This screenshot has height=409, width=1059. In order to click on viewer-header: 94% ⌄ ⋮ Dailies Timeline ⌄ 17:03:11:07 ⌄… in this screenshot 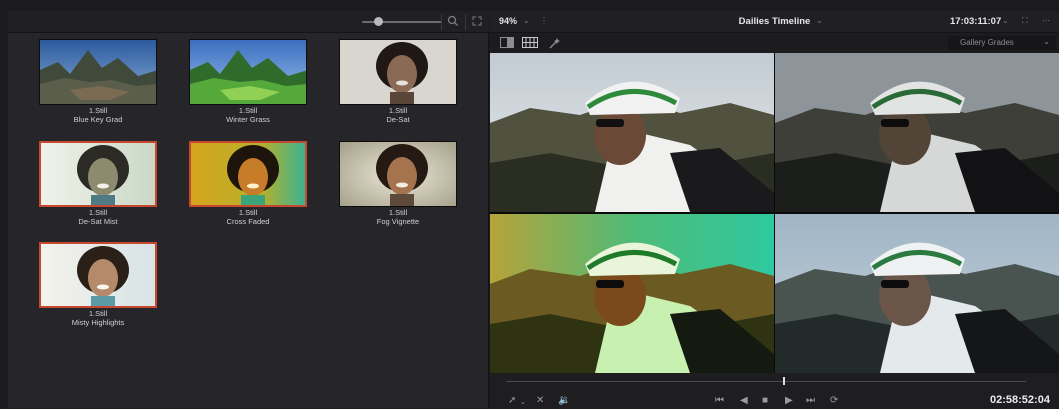, I will do `click(774, 22)`.